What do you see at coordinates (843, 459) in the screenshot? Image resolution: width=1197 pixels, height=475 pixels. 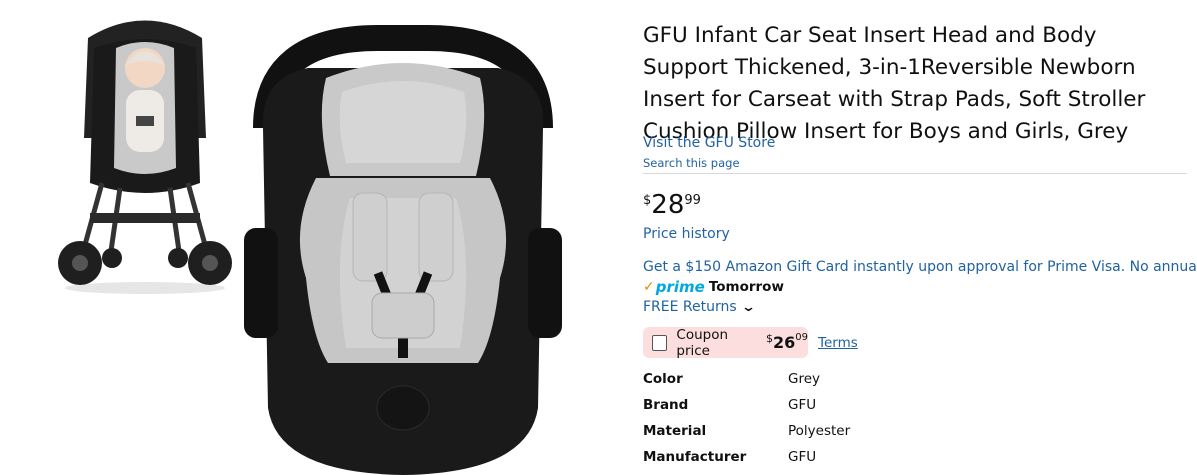 I see `spec-row-manufacturer: Manufacturer GFU` at bounding box center [843, 459].